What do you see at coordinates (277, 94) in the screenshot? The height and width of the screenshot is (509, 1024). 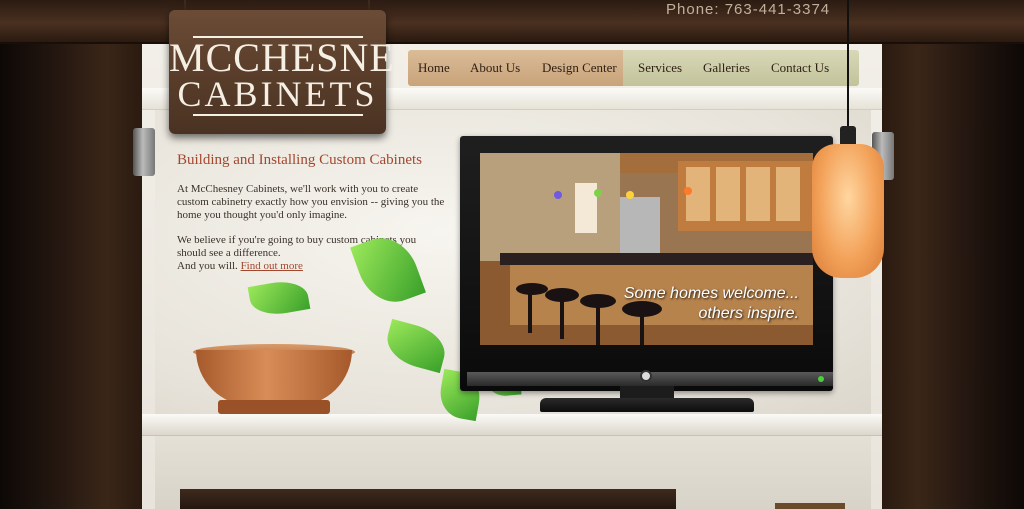 I see `logo-text-line2: CABINETS` at bounding box center [277, 94].